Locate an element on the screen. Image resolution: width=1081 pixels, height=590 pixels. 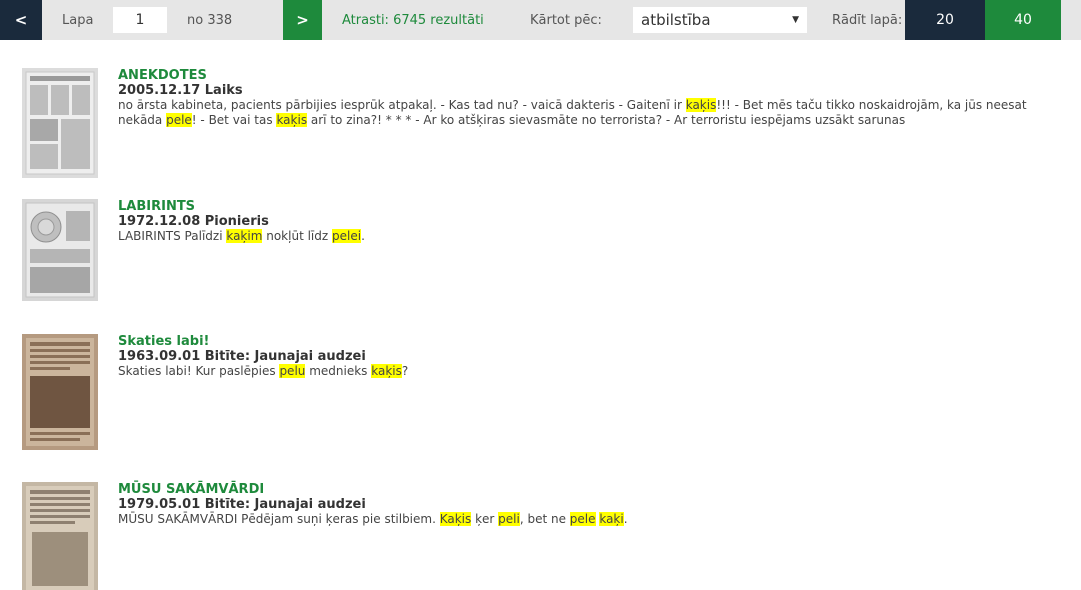
result-title: Skaties labi! is located at coordinates (593, 341).